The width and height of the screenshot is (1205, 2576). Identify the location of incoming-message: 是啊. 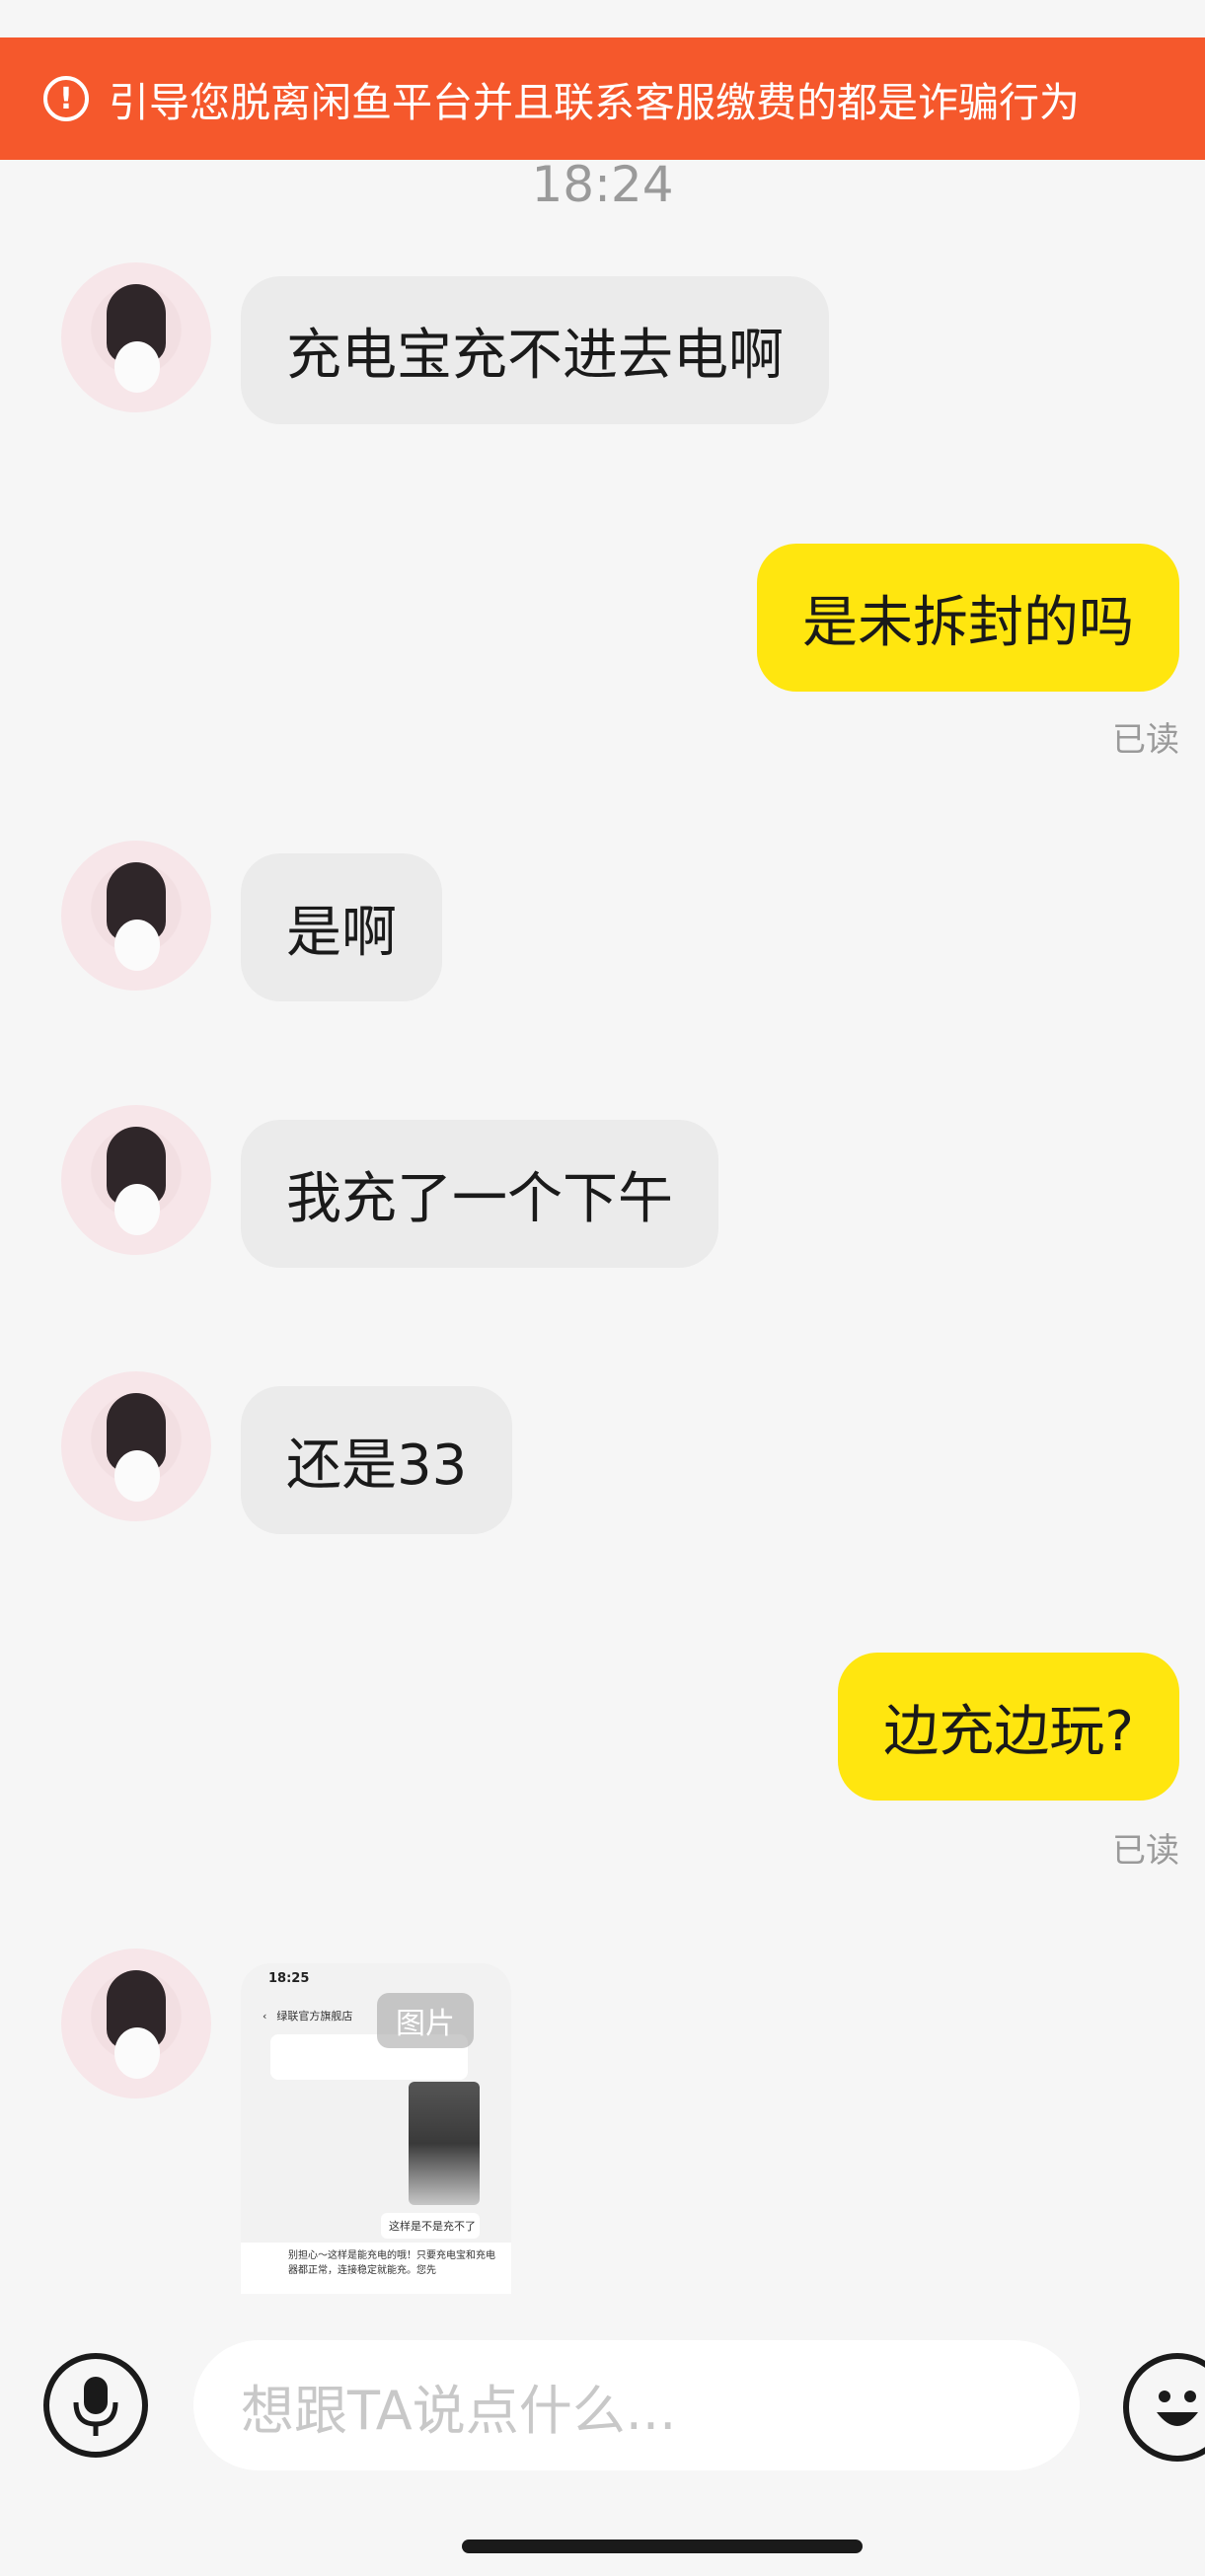
(341, 927).